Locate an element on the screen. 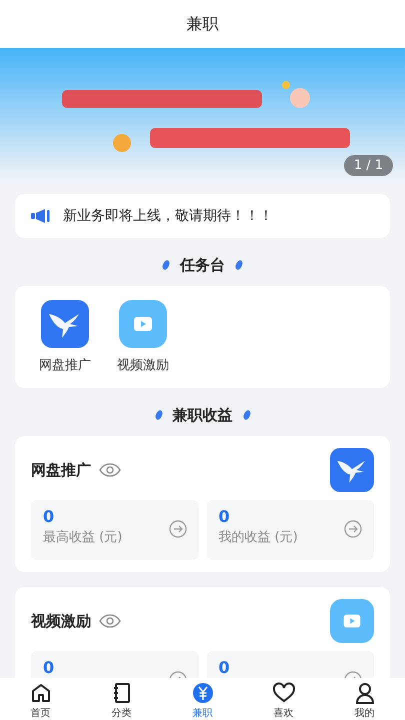 The width and height of the screenshot is (405, 720). section-title: 任务台 is located at coordinates (202, 265).